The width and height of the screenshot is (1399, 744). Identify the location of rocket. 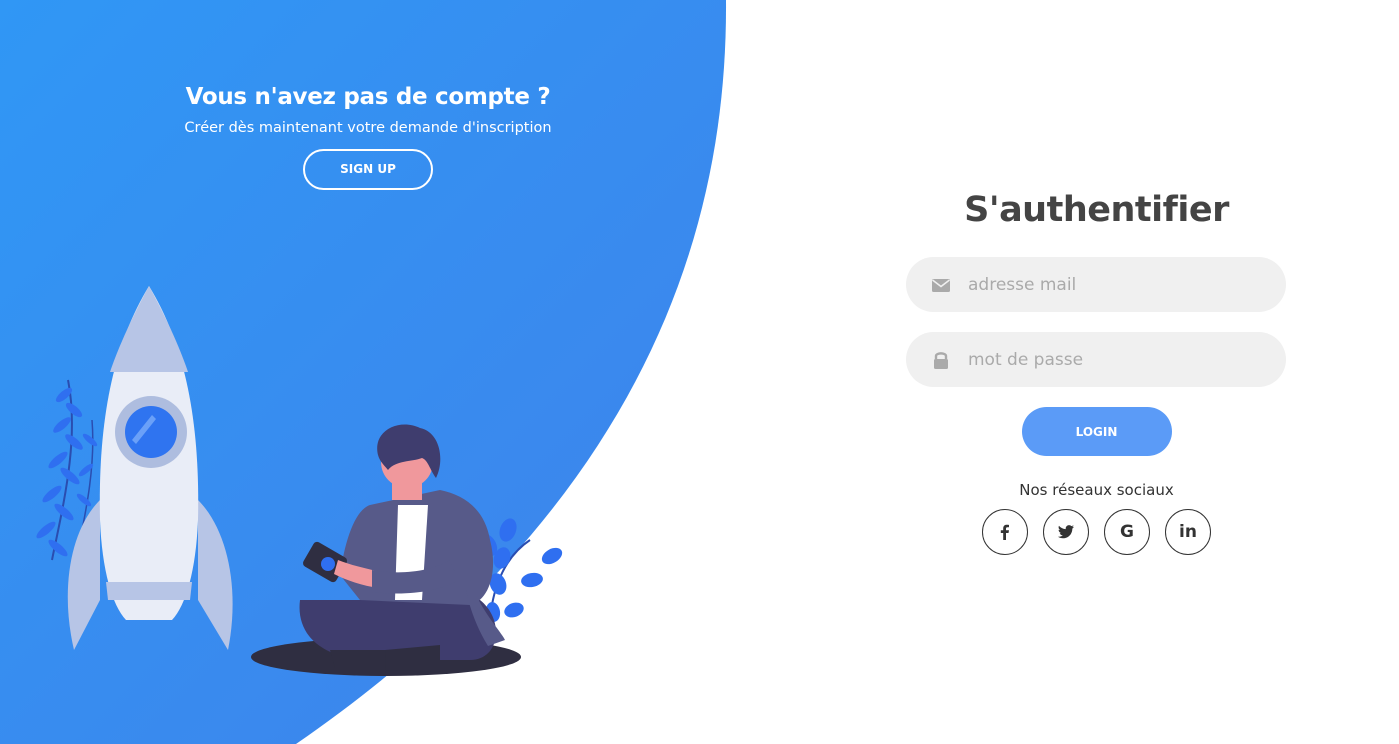
(150, 468).